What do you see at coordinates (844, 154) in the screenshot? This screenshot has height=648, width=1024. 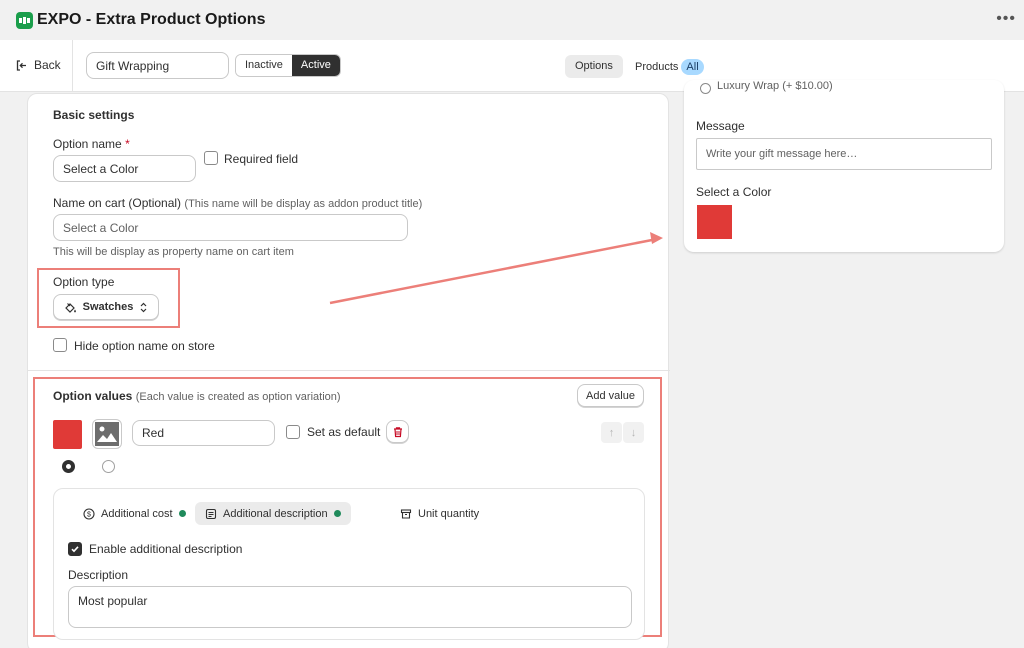 I see `preview-message-input` at bounding box center [844, 154].